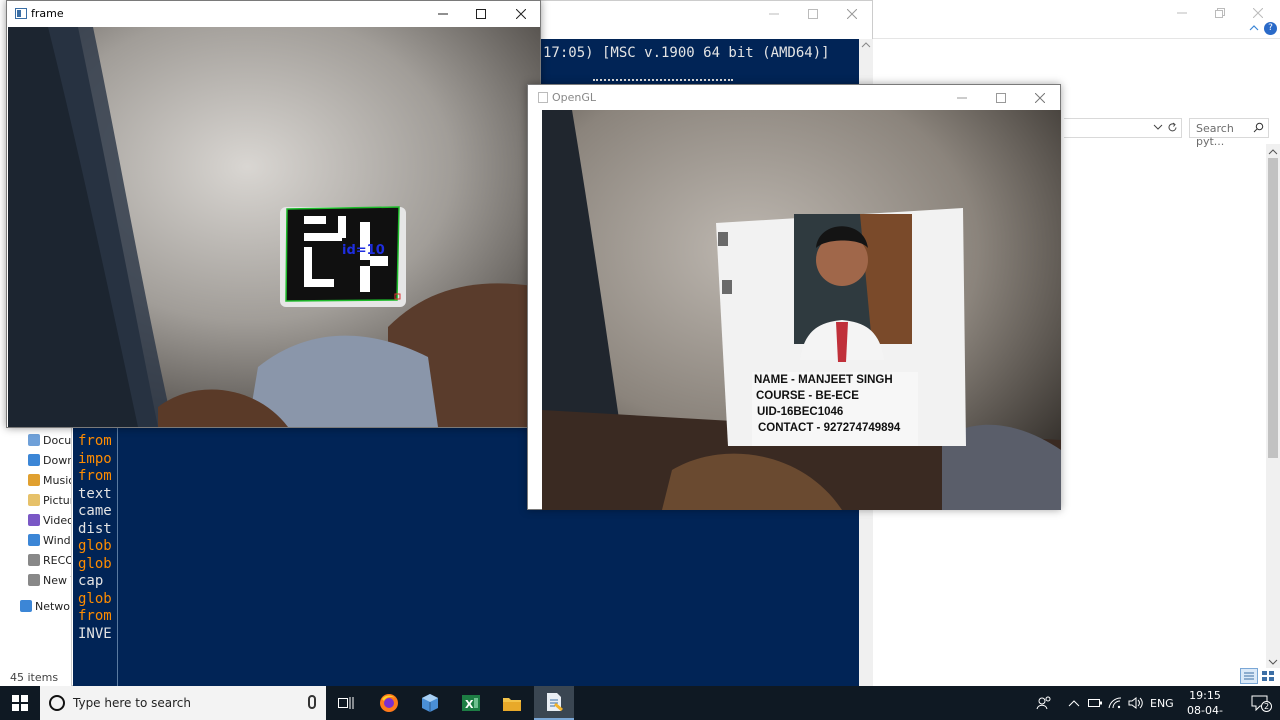  Describe the element at coordinates (774, 14) in the screenshot. I see `python-minimize-button` at that location.